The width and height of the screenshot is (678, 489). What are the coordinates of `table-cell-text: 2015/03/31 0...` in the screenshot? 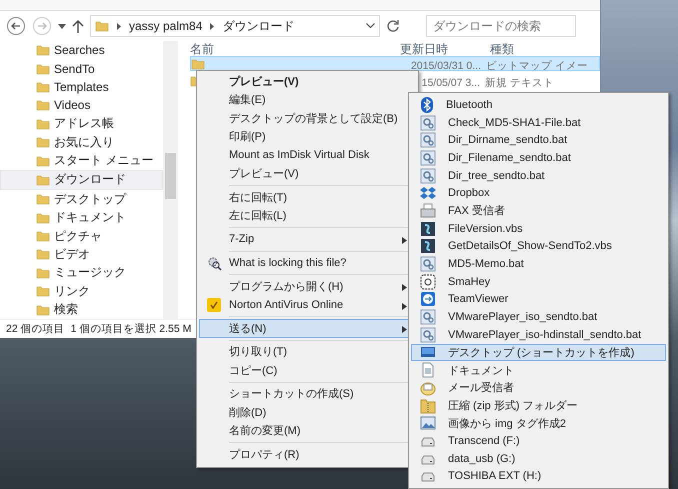 It's located at (445, 66).